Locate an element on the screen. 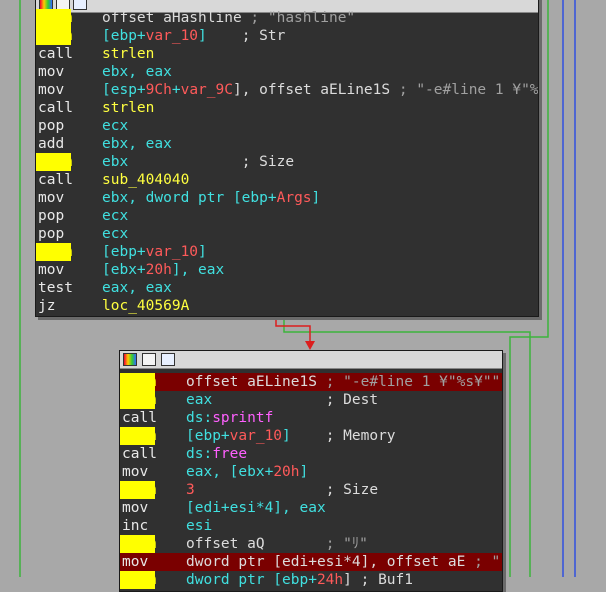 The height and width of the screenshot is (592, 606). operand-token: ebx is located at coordinates (172, 162).